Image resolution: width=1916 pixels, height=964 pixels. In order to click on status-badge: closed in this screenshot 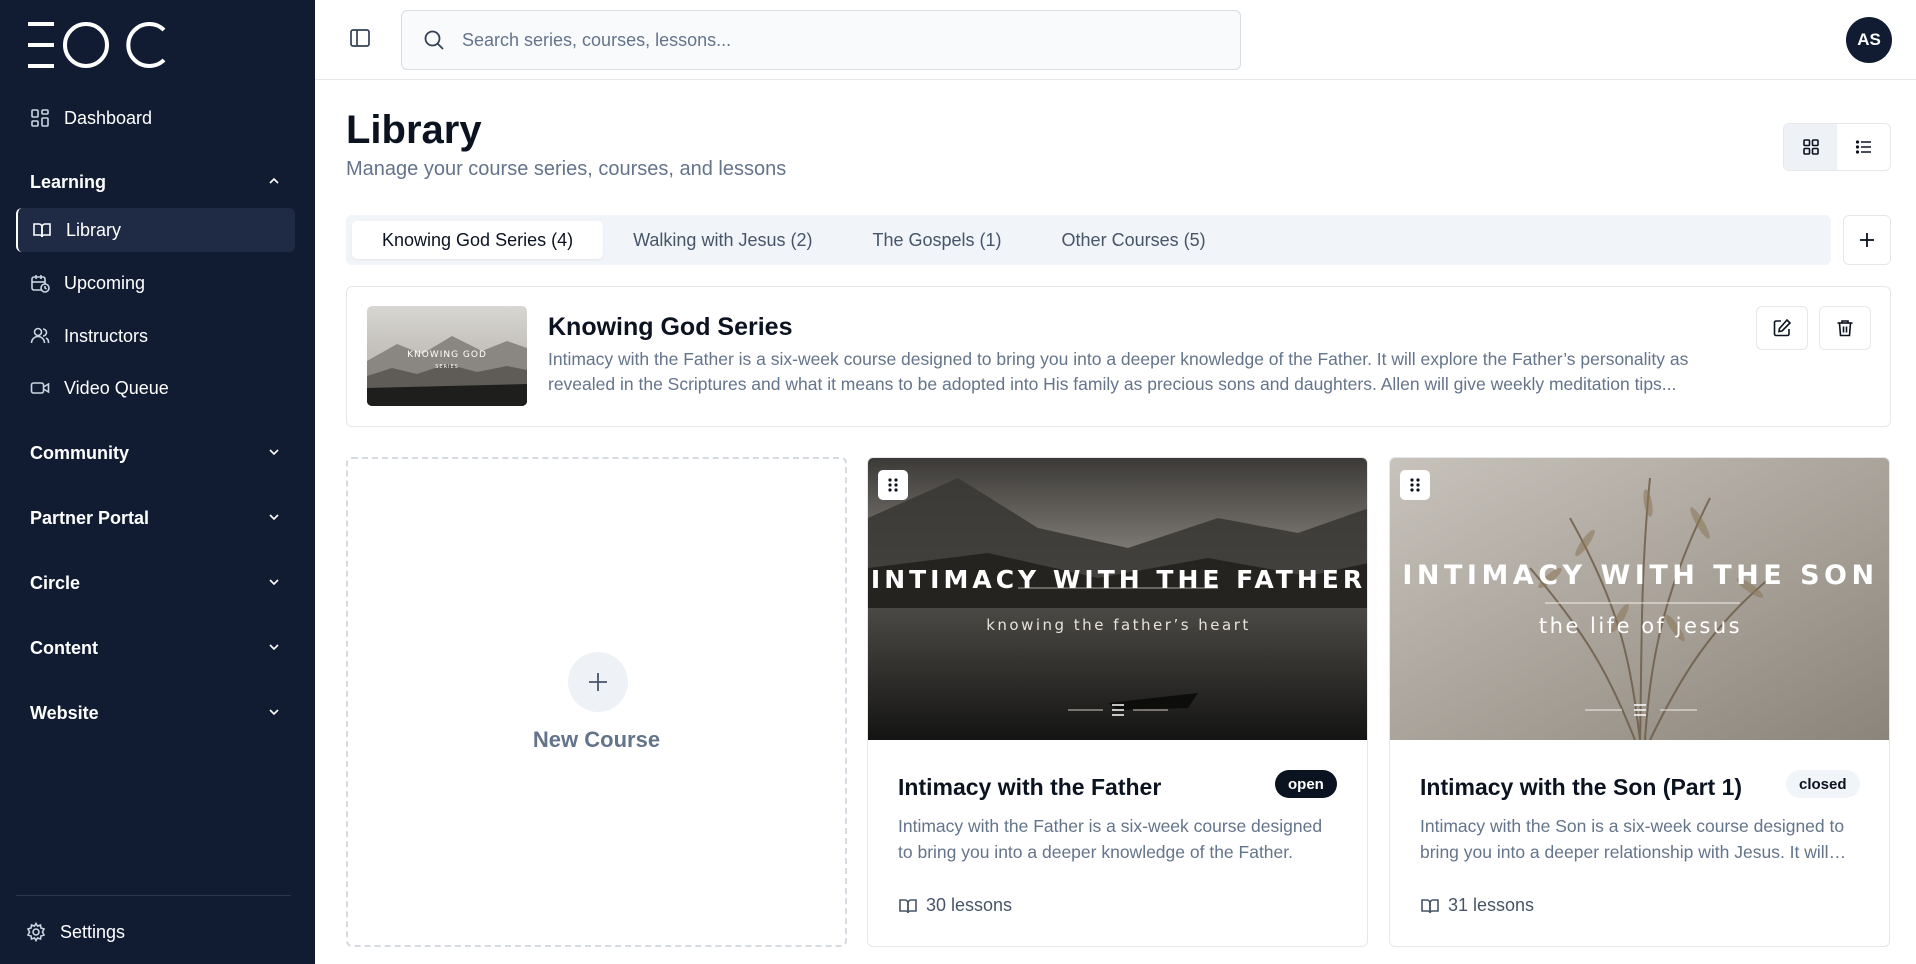, I will do `click(1823, 784)`.